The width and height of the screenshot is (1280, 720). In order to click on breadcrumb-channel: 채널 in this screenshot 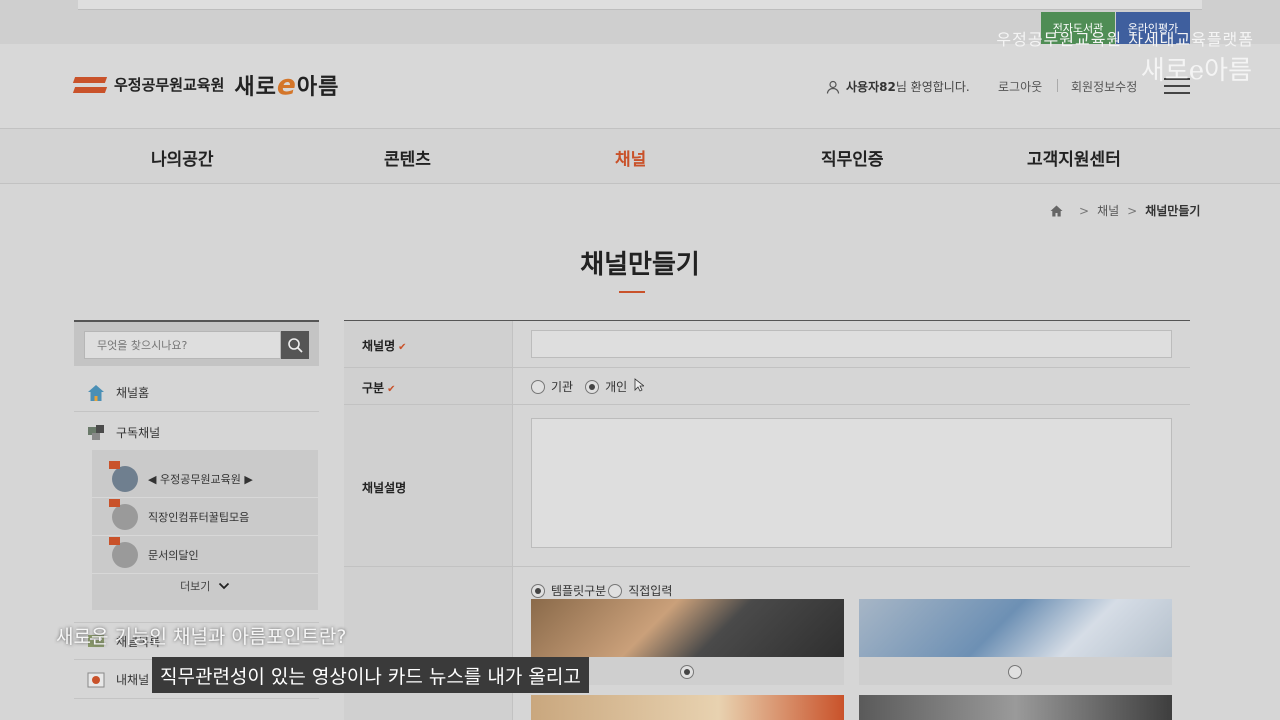, I will do `click(1108, 210)`.